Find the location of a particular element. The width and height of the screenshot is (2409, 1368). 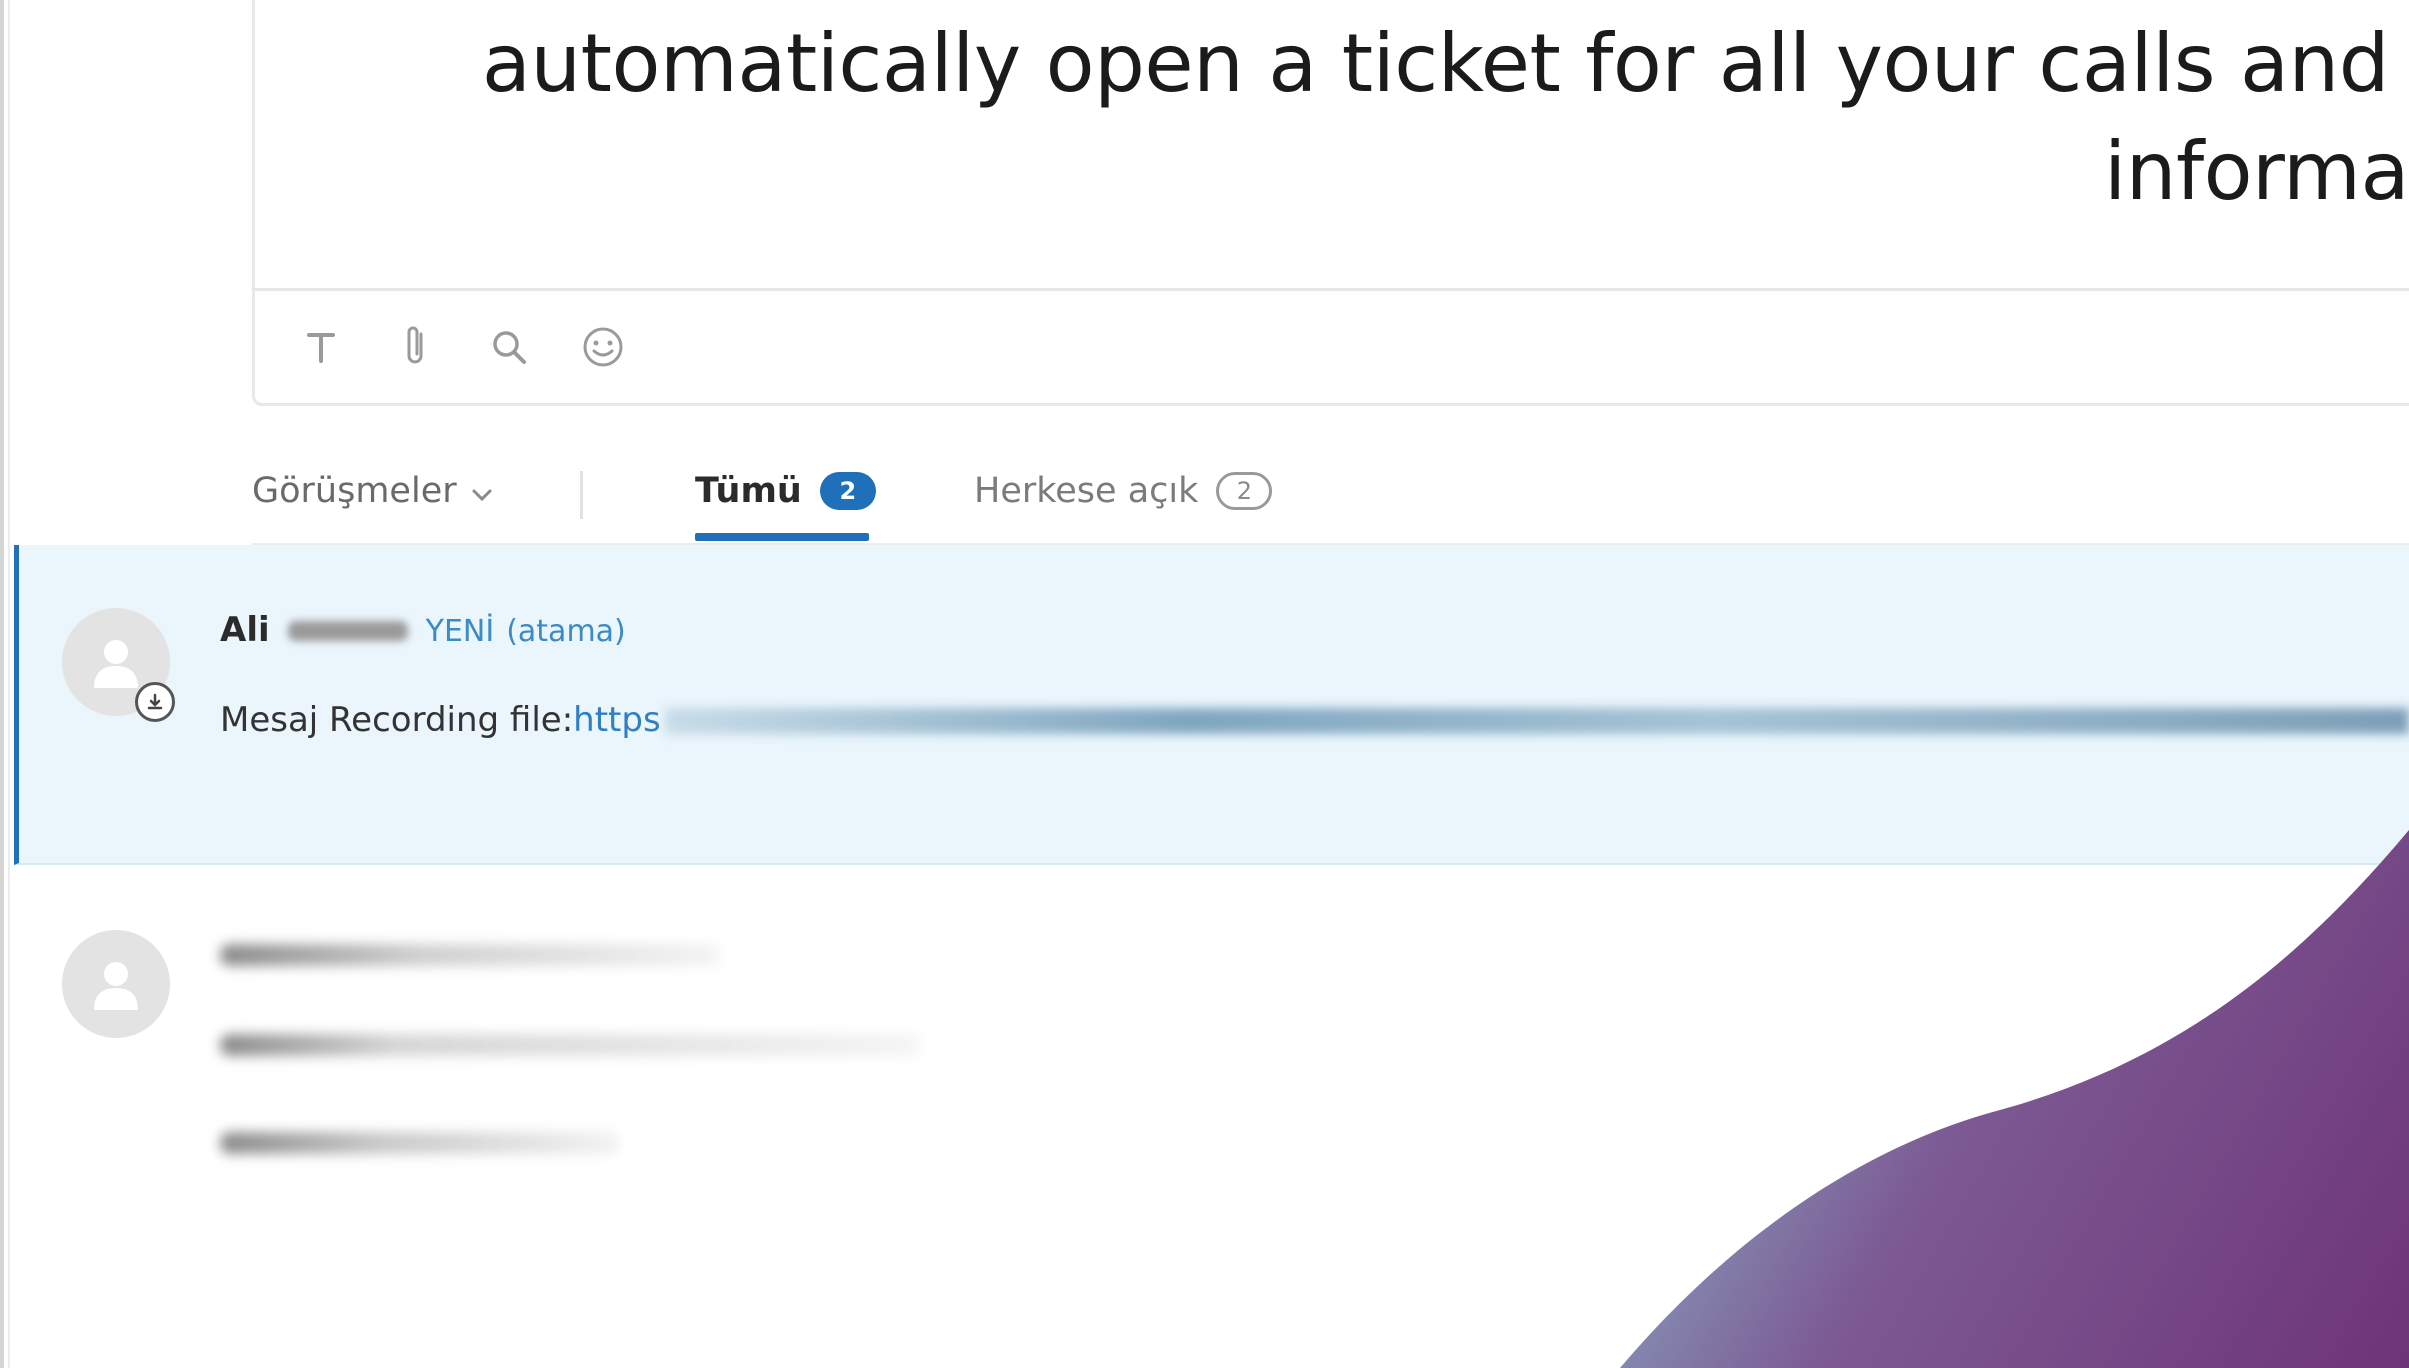

composer-divider is located at coordinates (1330, 289).